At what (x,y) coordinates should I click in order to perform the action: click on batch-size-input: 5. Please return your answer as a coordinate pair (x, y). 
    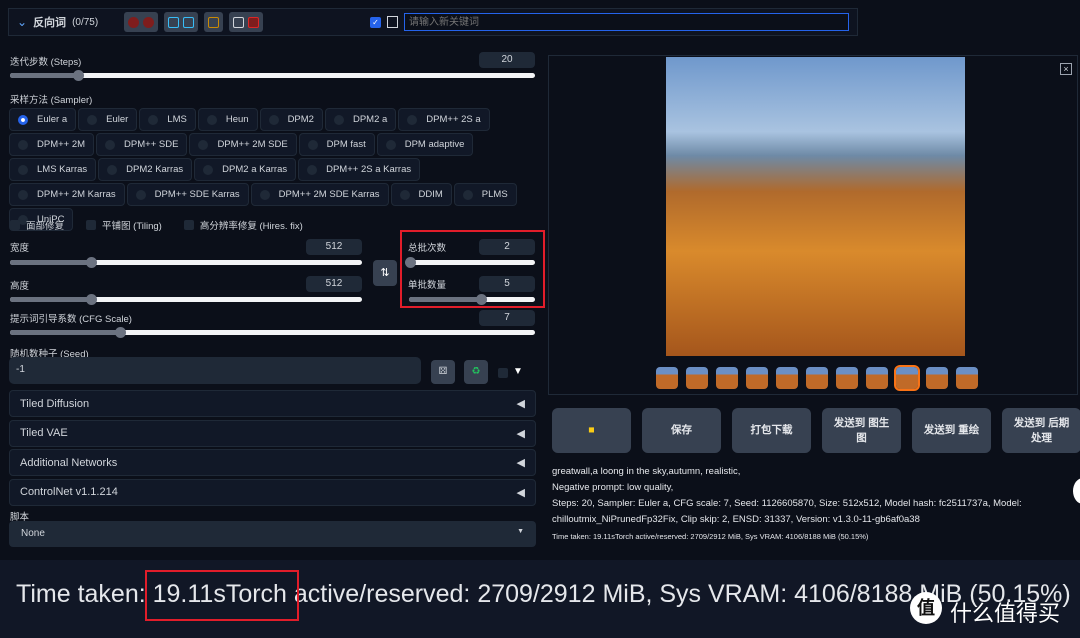
    Looking at the image, I should click on (507, 284).